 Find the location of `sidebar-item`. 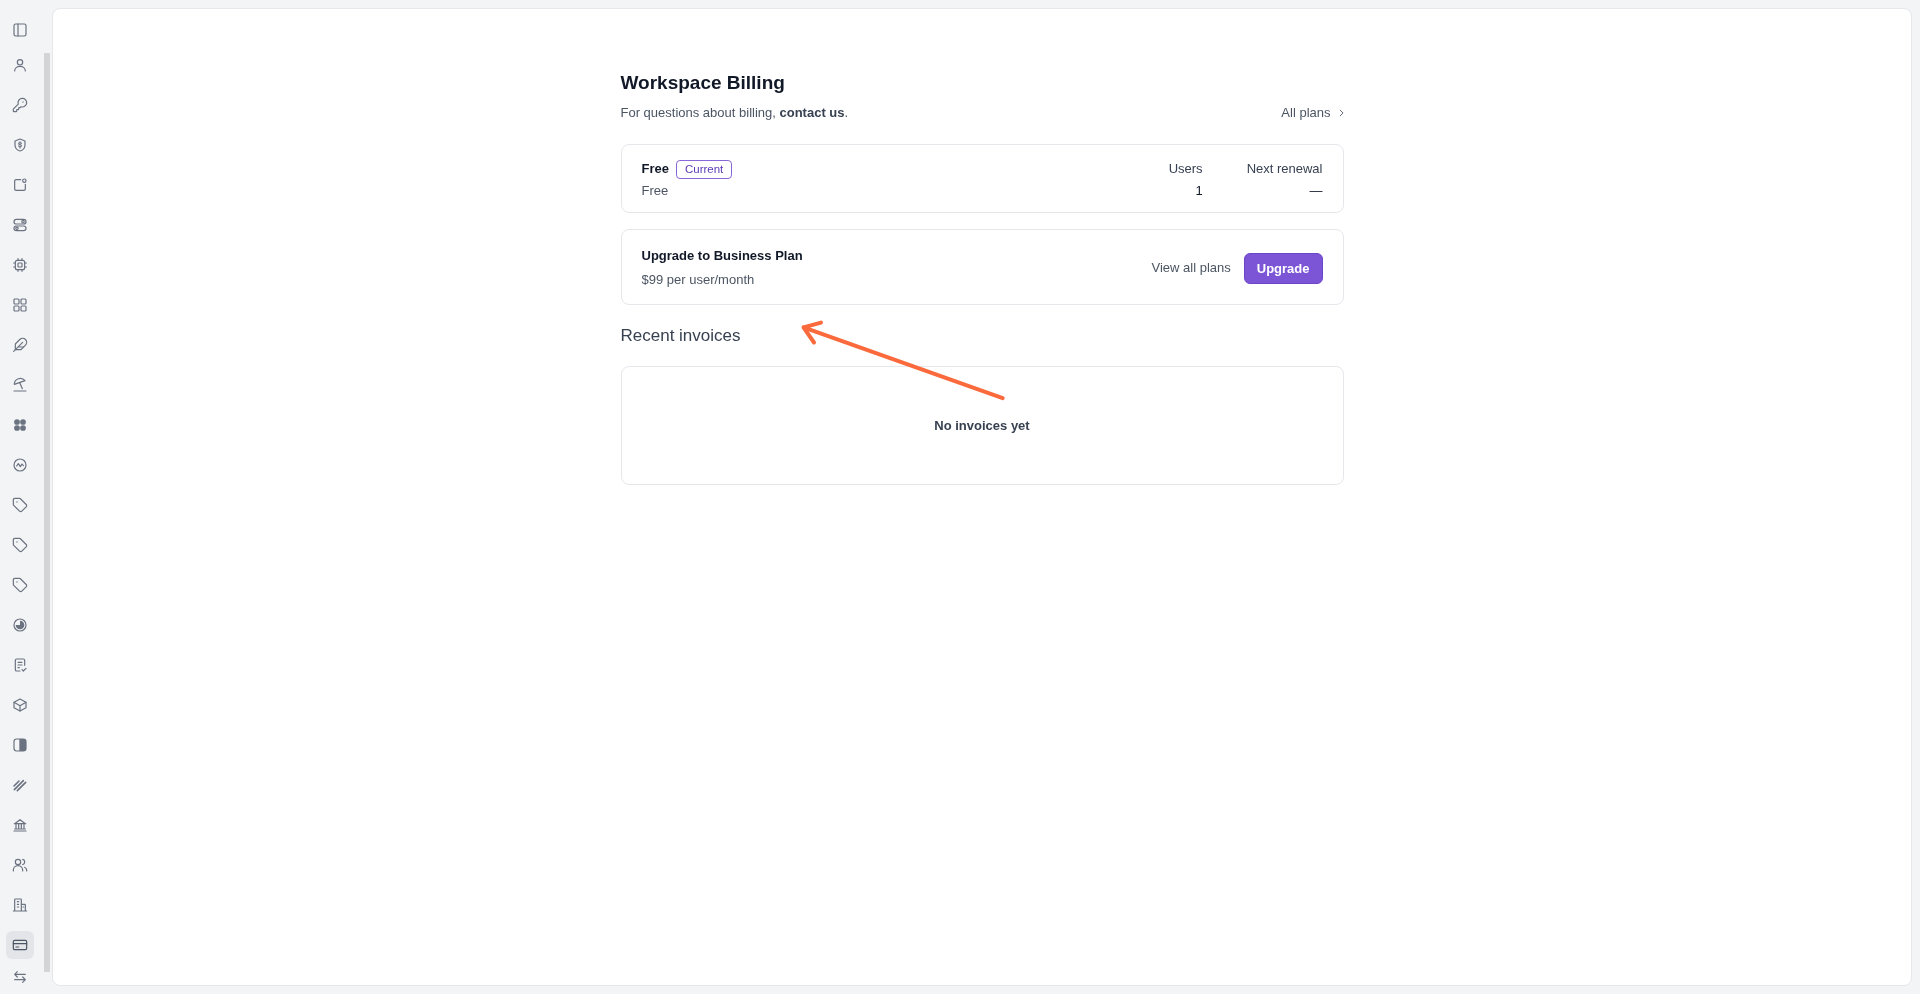

sidebar-item is located at coordinates (20, 945).